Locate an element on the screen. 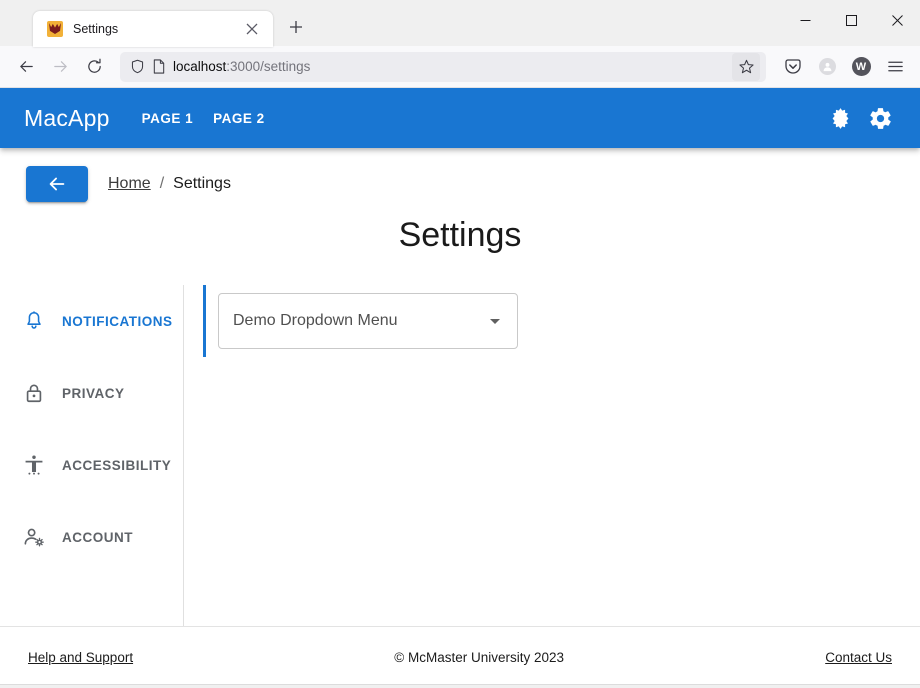 This screenshot has height=688, width=920. star-icon is located at coordinates (746, 66).